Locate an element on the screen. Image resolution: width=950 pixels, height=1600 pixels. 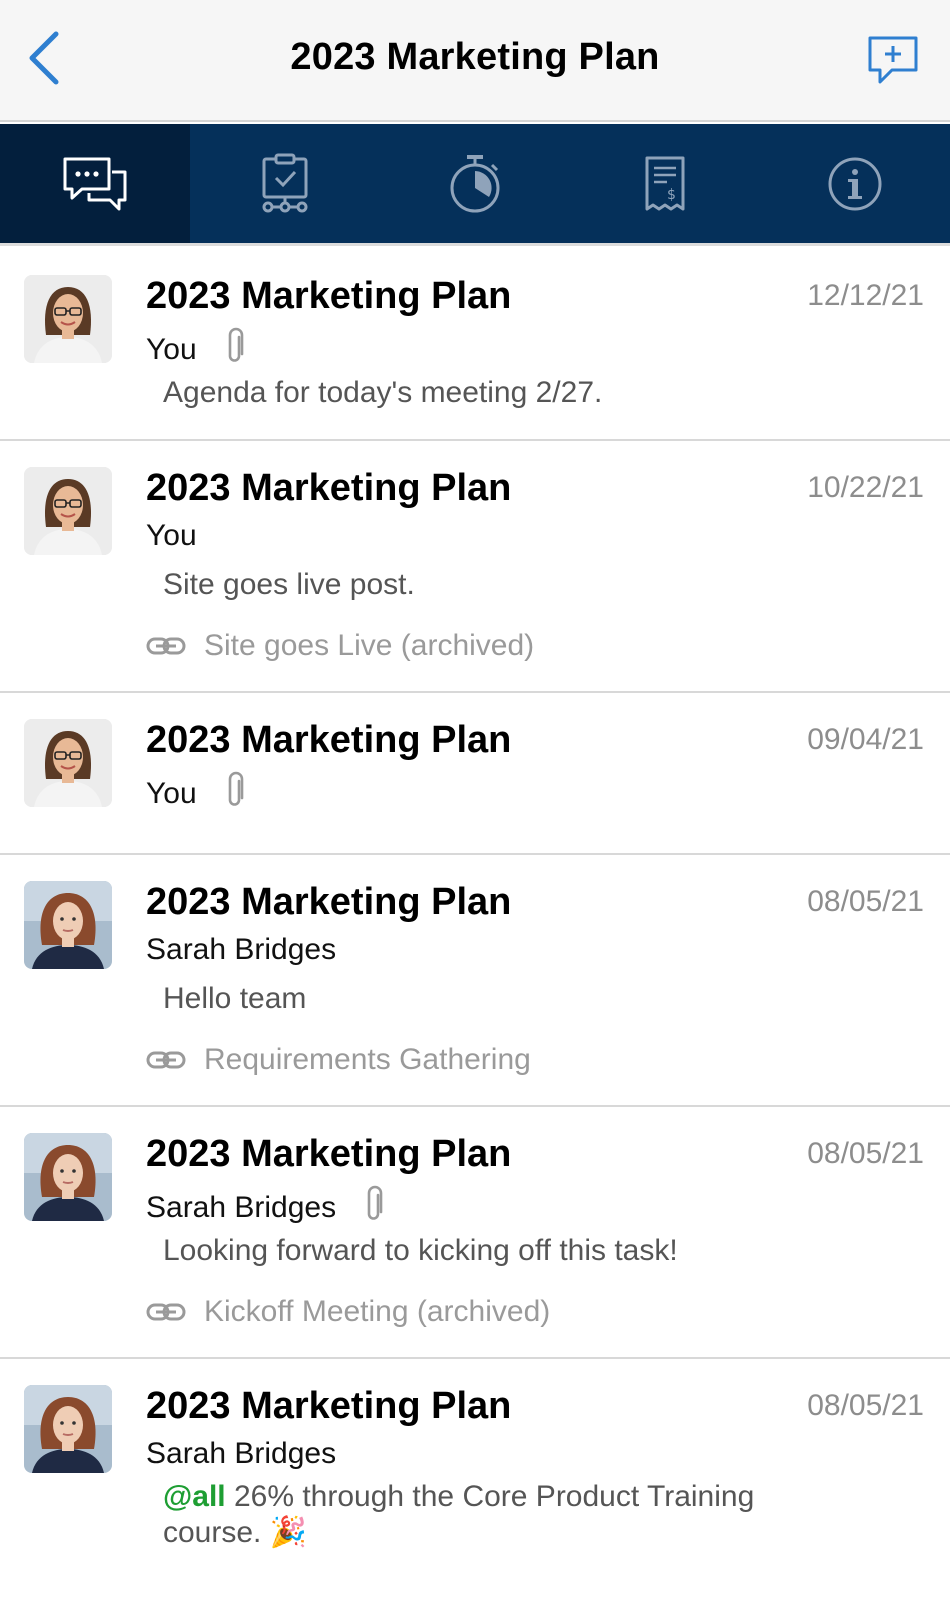
message-date: 12/12/21 is located at coordinates (865, 295).